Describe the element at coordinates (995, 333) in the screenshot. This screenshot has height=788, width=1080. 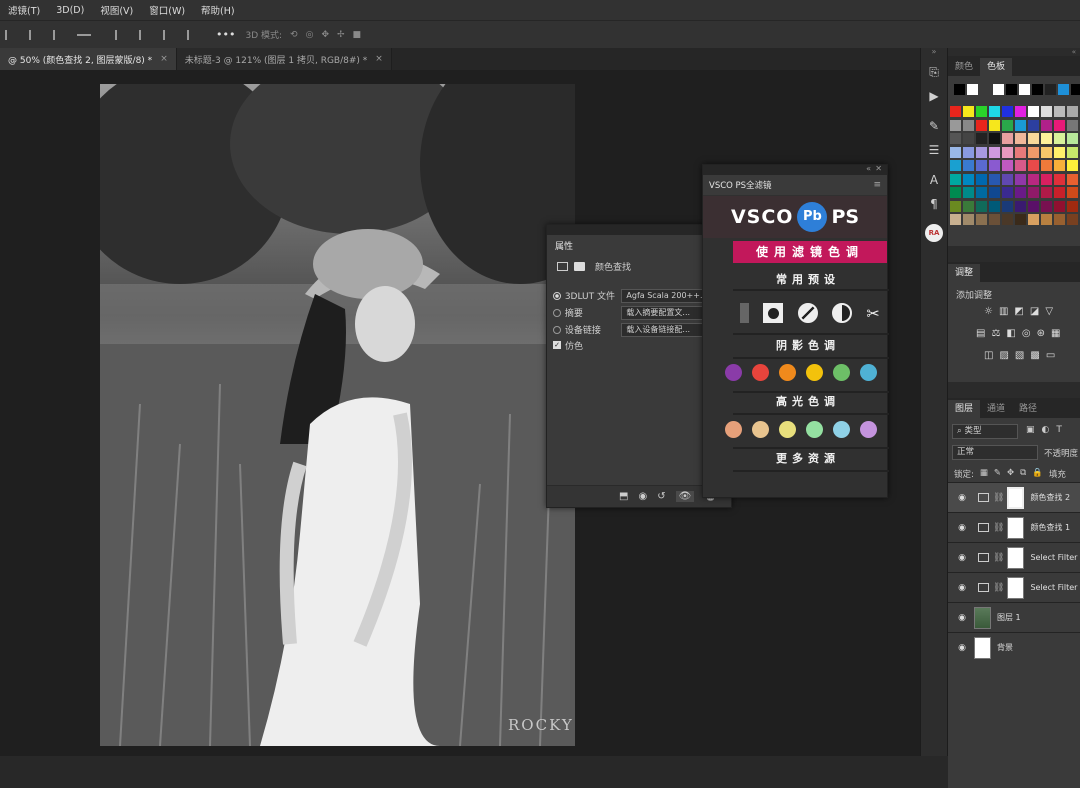
I see `balance-icon: ⚖` at that location.